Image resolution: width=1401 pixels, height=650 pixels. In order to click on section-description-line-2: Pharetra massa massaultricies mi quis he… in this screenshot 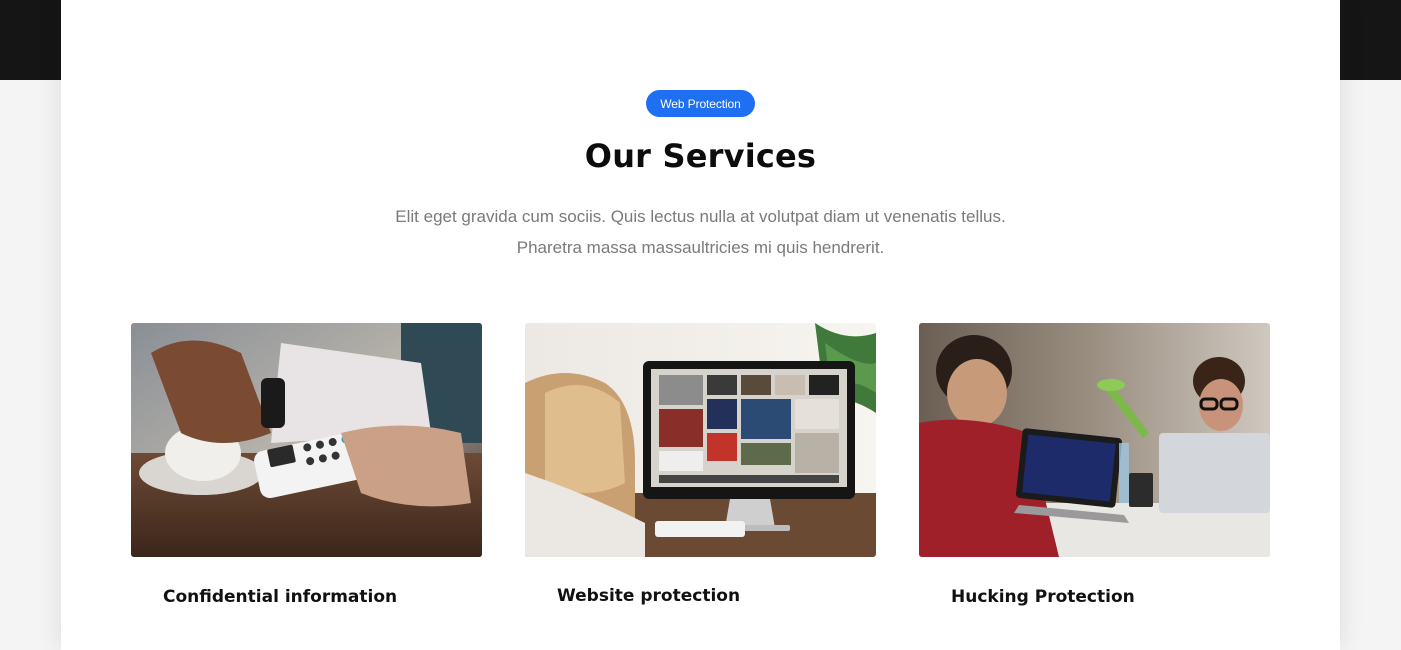, I will do `click(700, 247)`.